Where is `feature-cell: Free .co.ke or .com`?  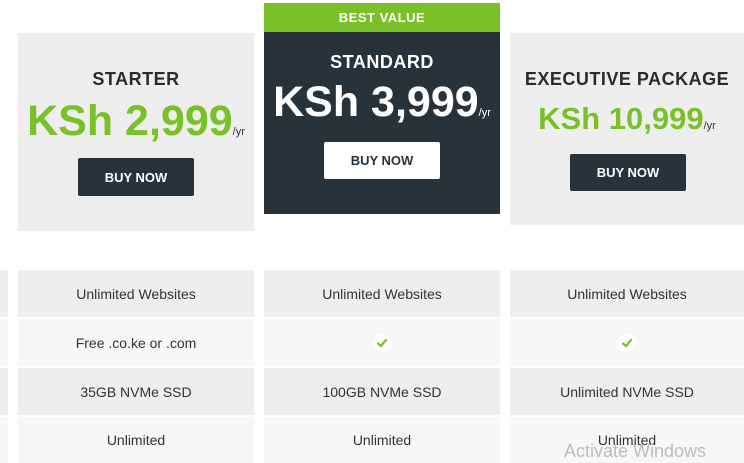 feature-cell: Free .co.ke or .com is located at coordinates (136, 342).